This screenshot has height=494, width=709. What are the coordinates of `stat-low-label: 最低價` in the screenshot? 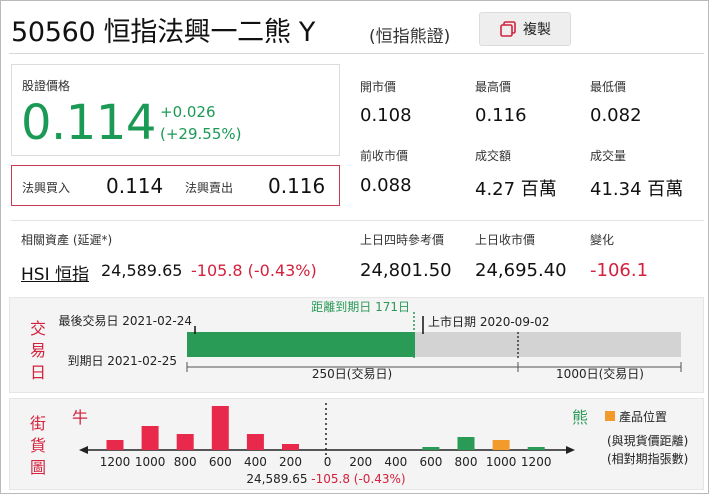 It's located at (608, 87).